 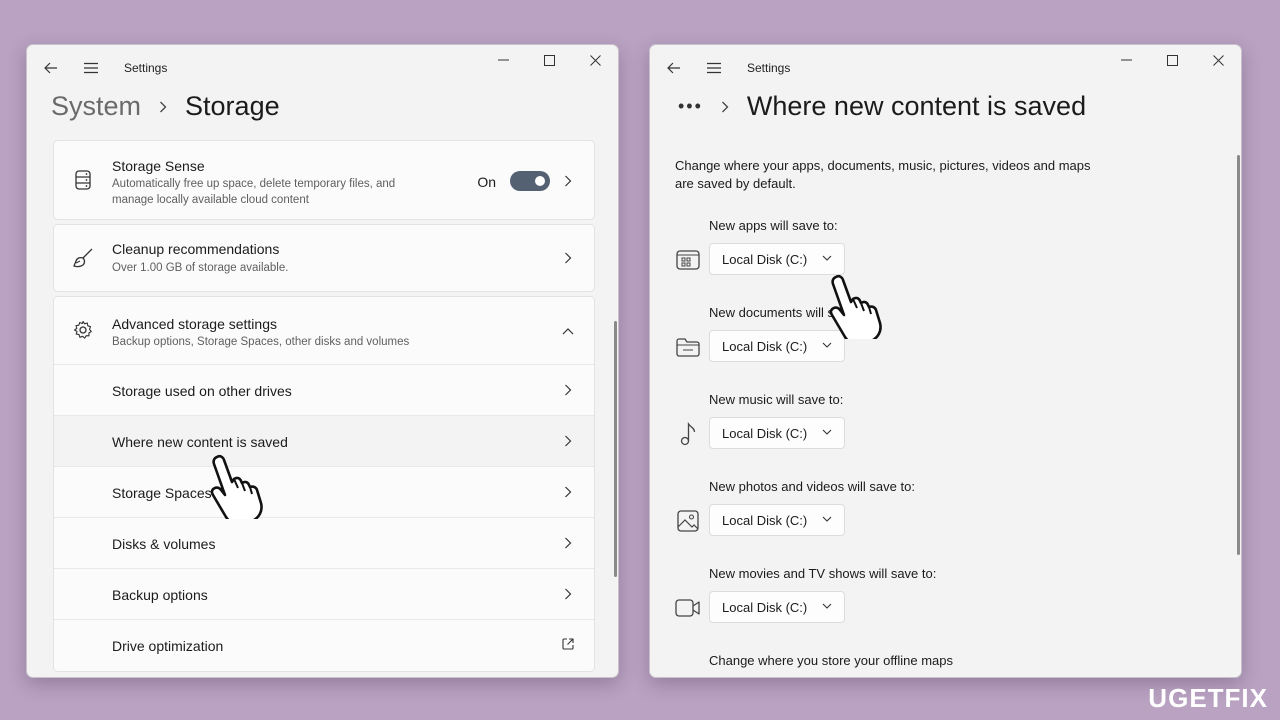 I want to click on apps-save-label: New apps will save to:, so click(x=773, y=225).